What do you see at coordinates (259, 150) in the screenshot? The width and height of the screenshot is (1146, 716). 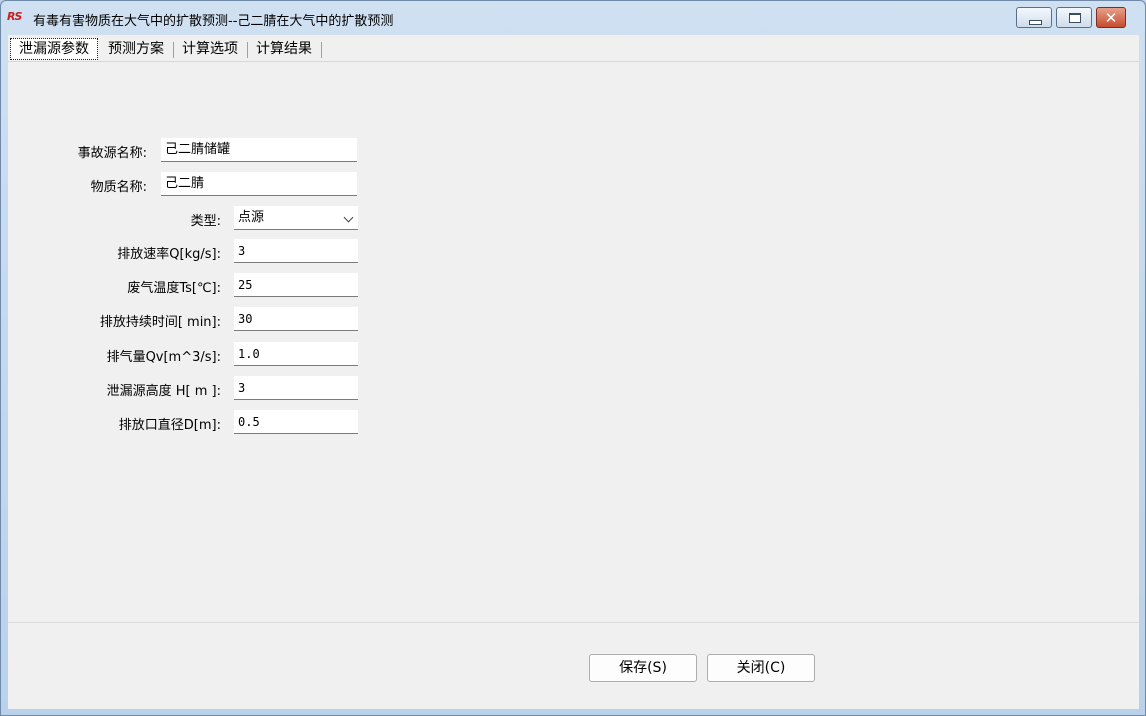 I see `source-name-field: 己二腈储罐` at bounding box center [259, 150].